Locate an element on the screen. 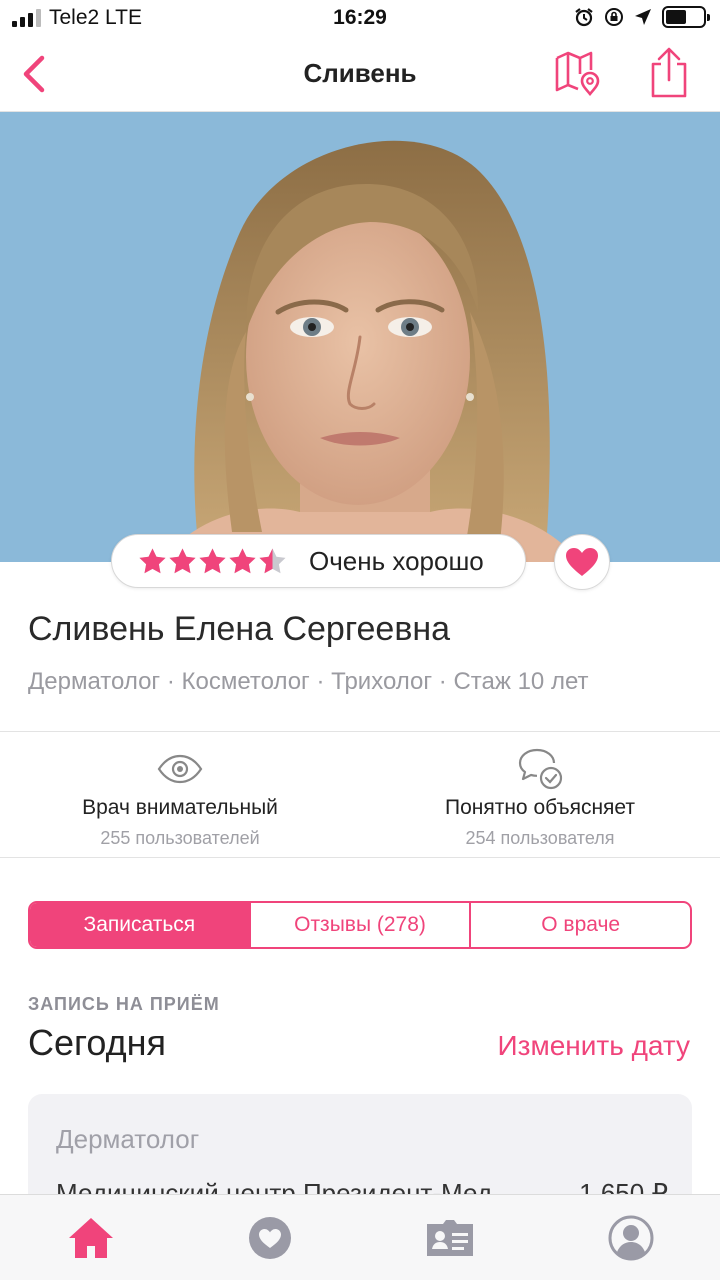 This screenshot has width=720, height=1280. rating-stars is located at coordinates (212, 561).